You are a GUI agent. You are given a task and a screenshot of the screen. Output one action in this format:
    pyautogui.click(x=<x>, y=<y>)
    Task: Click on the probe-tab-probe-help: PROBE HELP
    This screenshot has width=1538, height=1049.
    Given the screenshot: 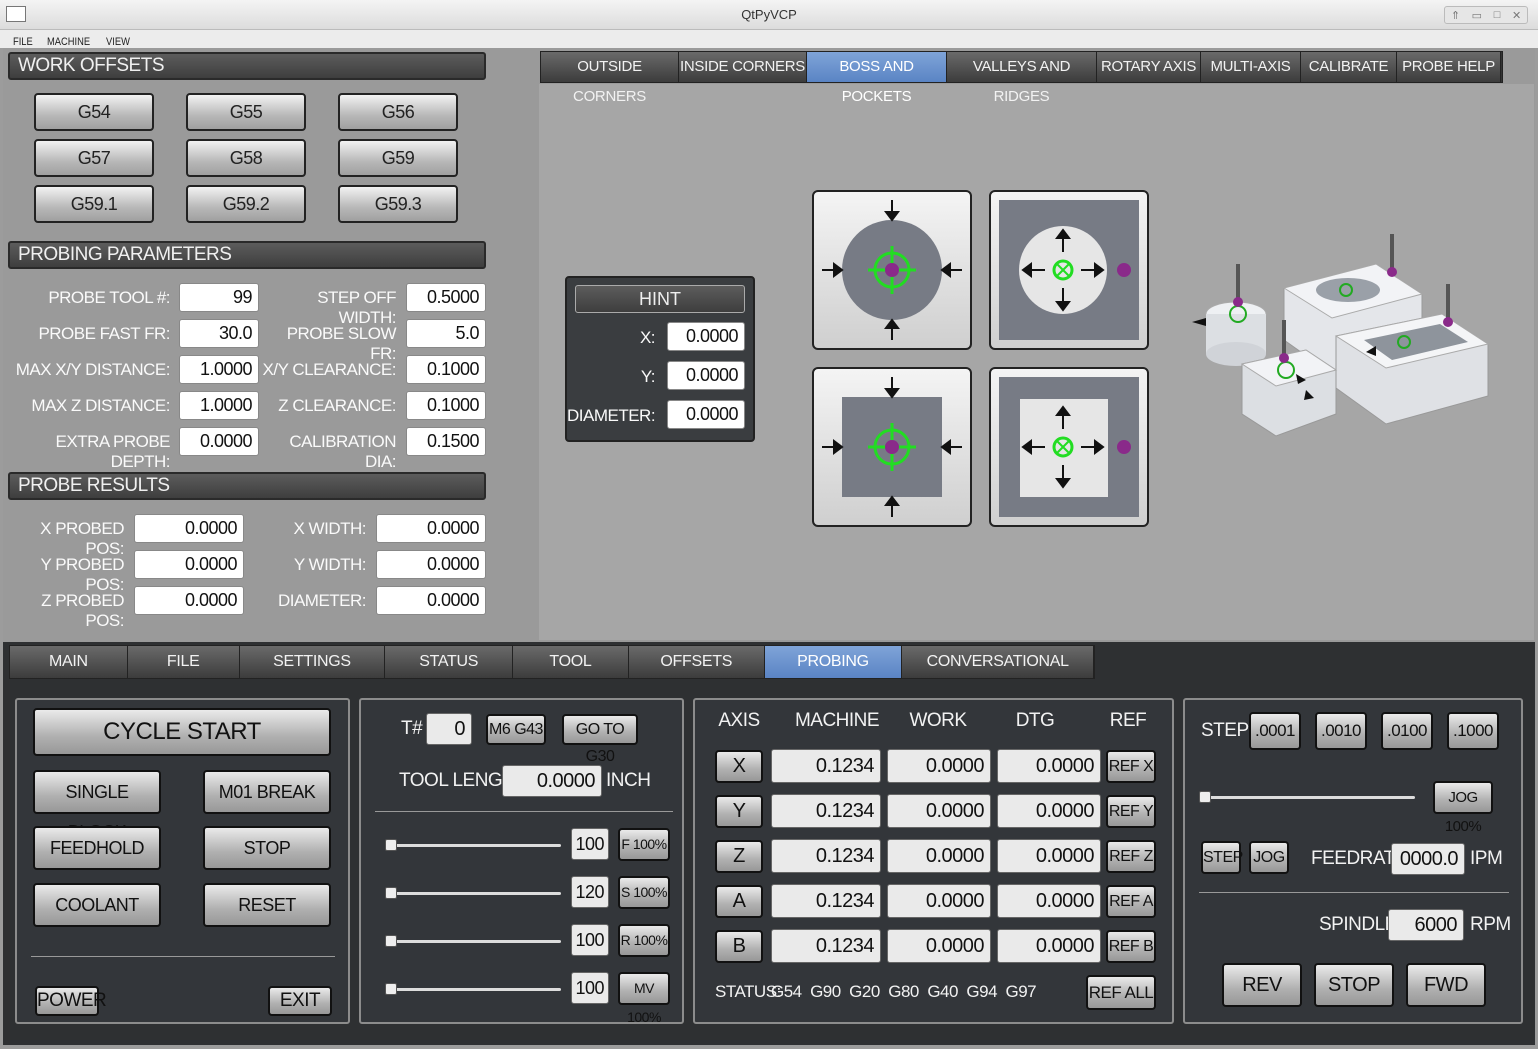 What is the action you would take?
    pyautogui.click(x=1449, y=67)
    